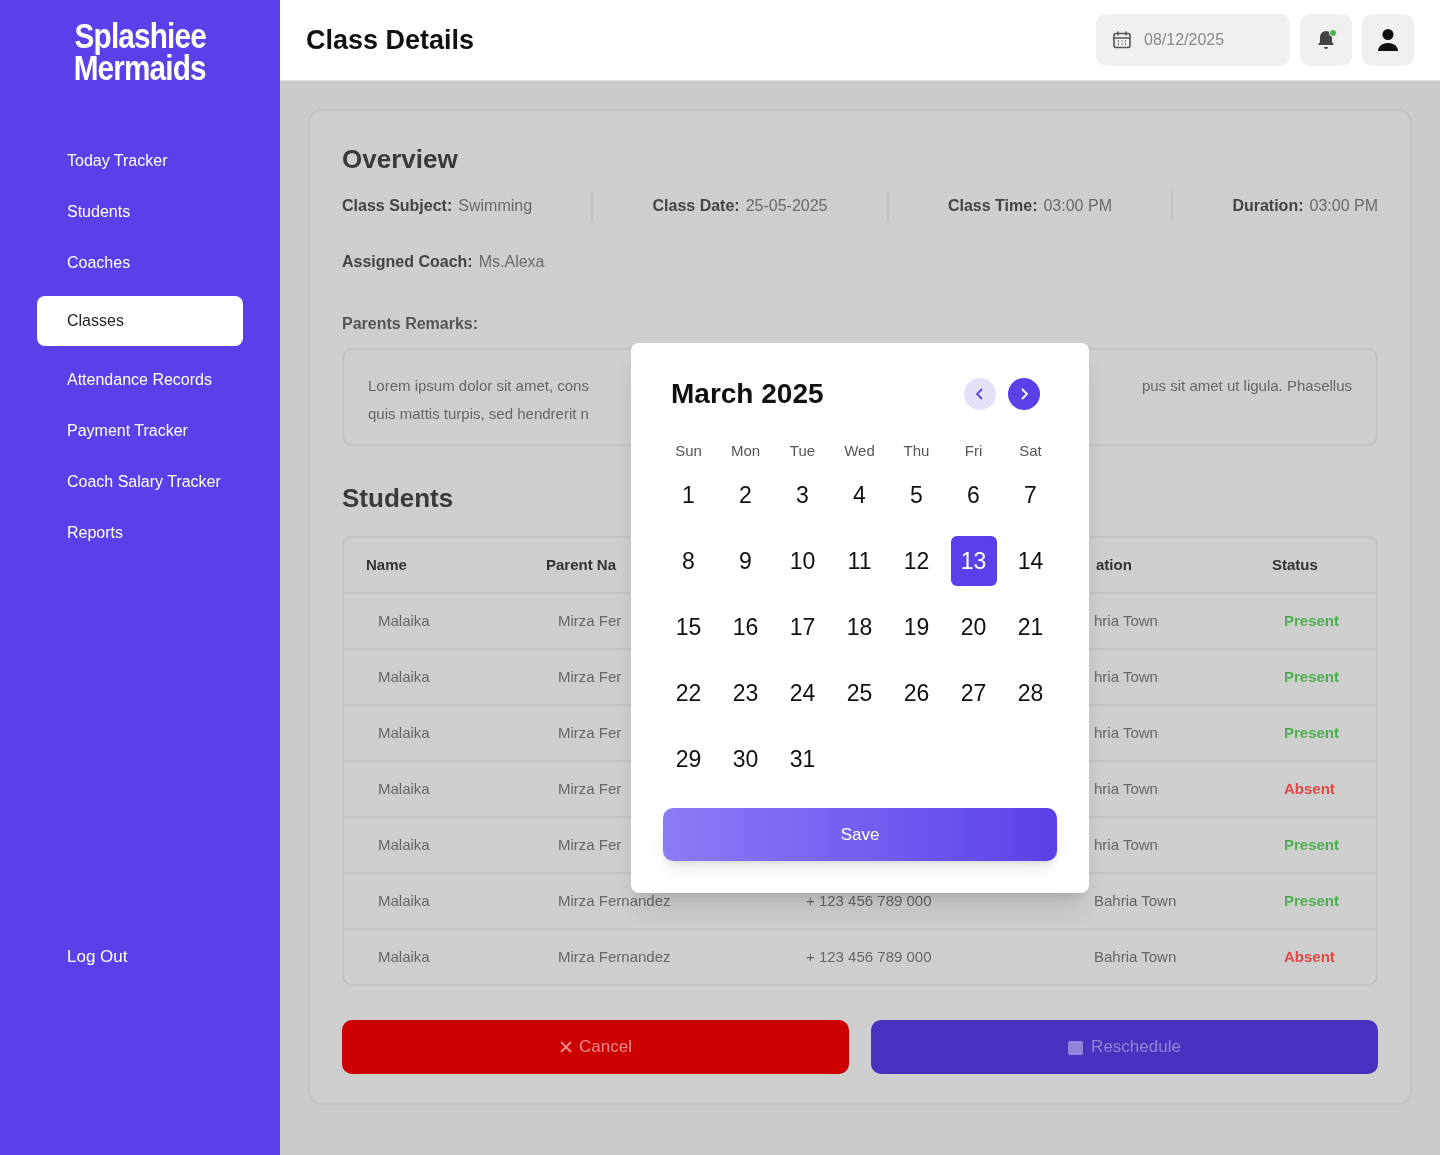 This screenshot has height=1155, width=1440. Describe the element at coordinates (980, 394) in the screenshot. I see `previous-month-button` at that location.